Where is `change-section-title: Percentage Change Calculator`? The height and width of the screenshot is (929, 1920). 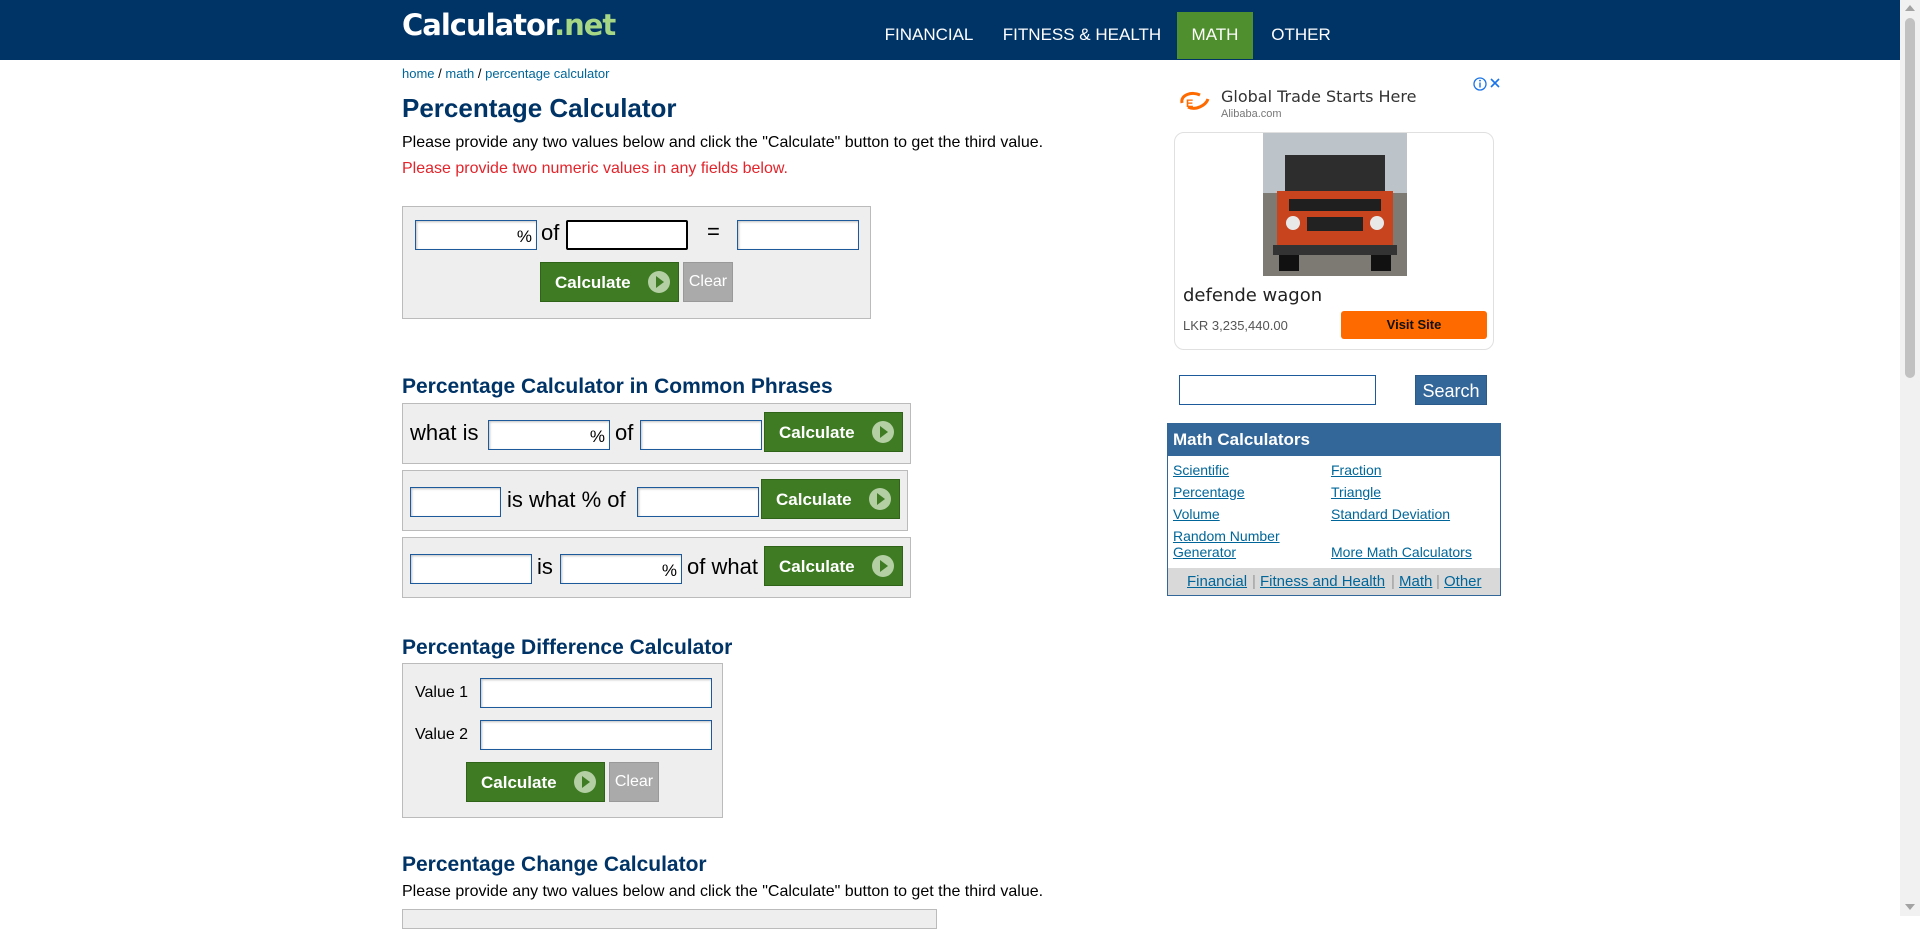 change-section-title: Percentage Change Calculator is located at coordinates (554, 864).